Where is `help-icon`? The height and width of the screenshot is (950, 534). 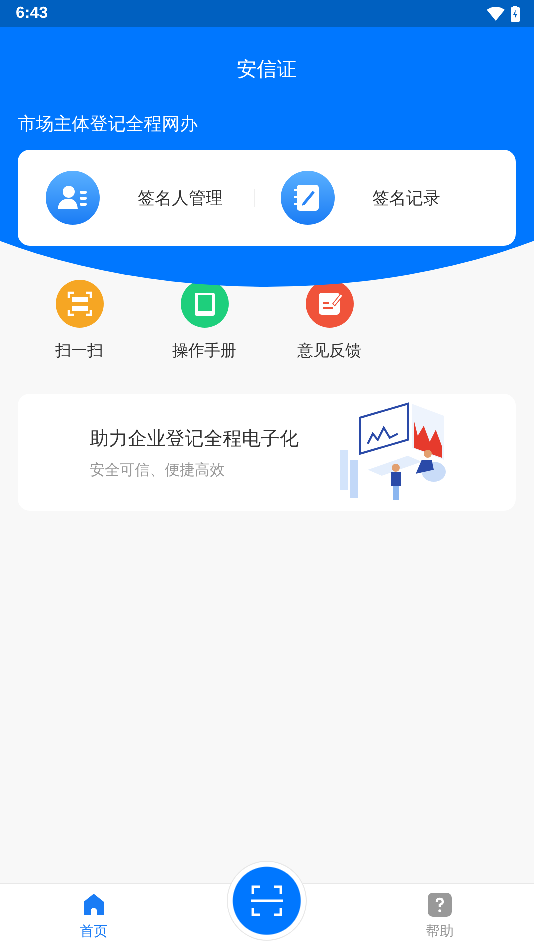
help-icon is located at coordinates (440, 905).